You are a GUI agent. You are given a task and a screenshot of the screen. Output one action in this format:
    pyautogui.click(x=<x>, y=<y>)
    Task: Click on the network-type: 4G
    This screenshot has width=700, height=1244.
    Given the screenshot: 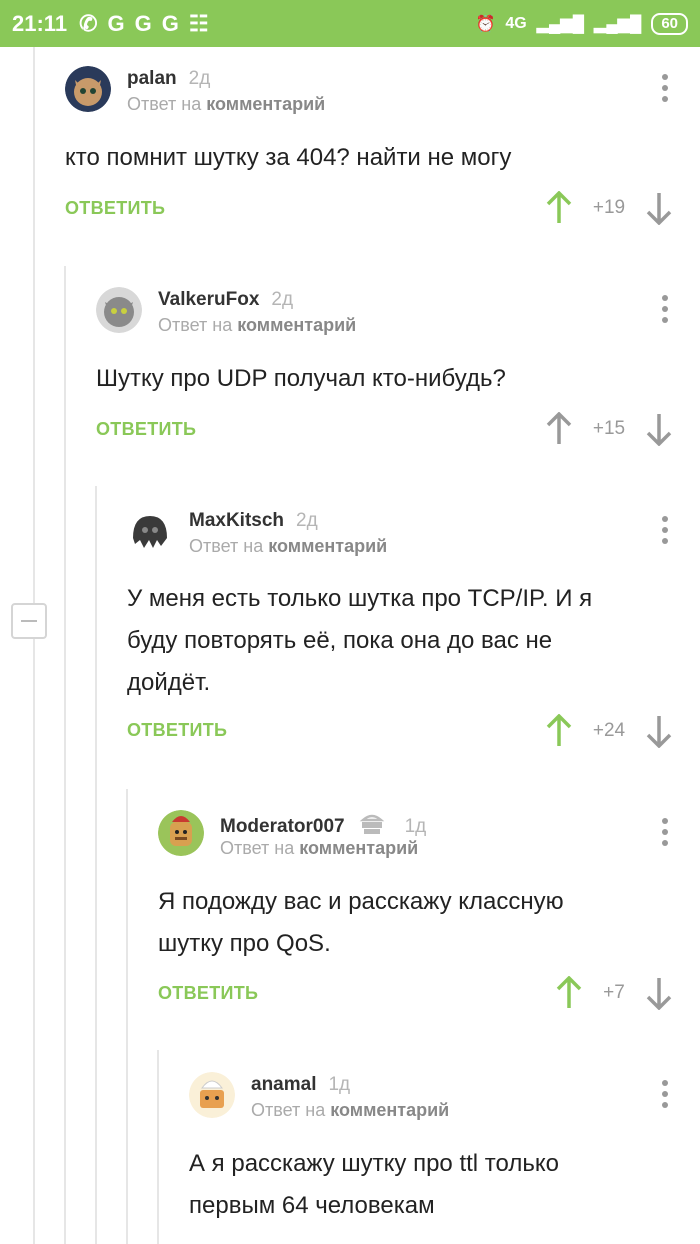 What is the action you would take?
    pyautogui.click(x=516, y=23)
    